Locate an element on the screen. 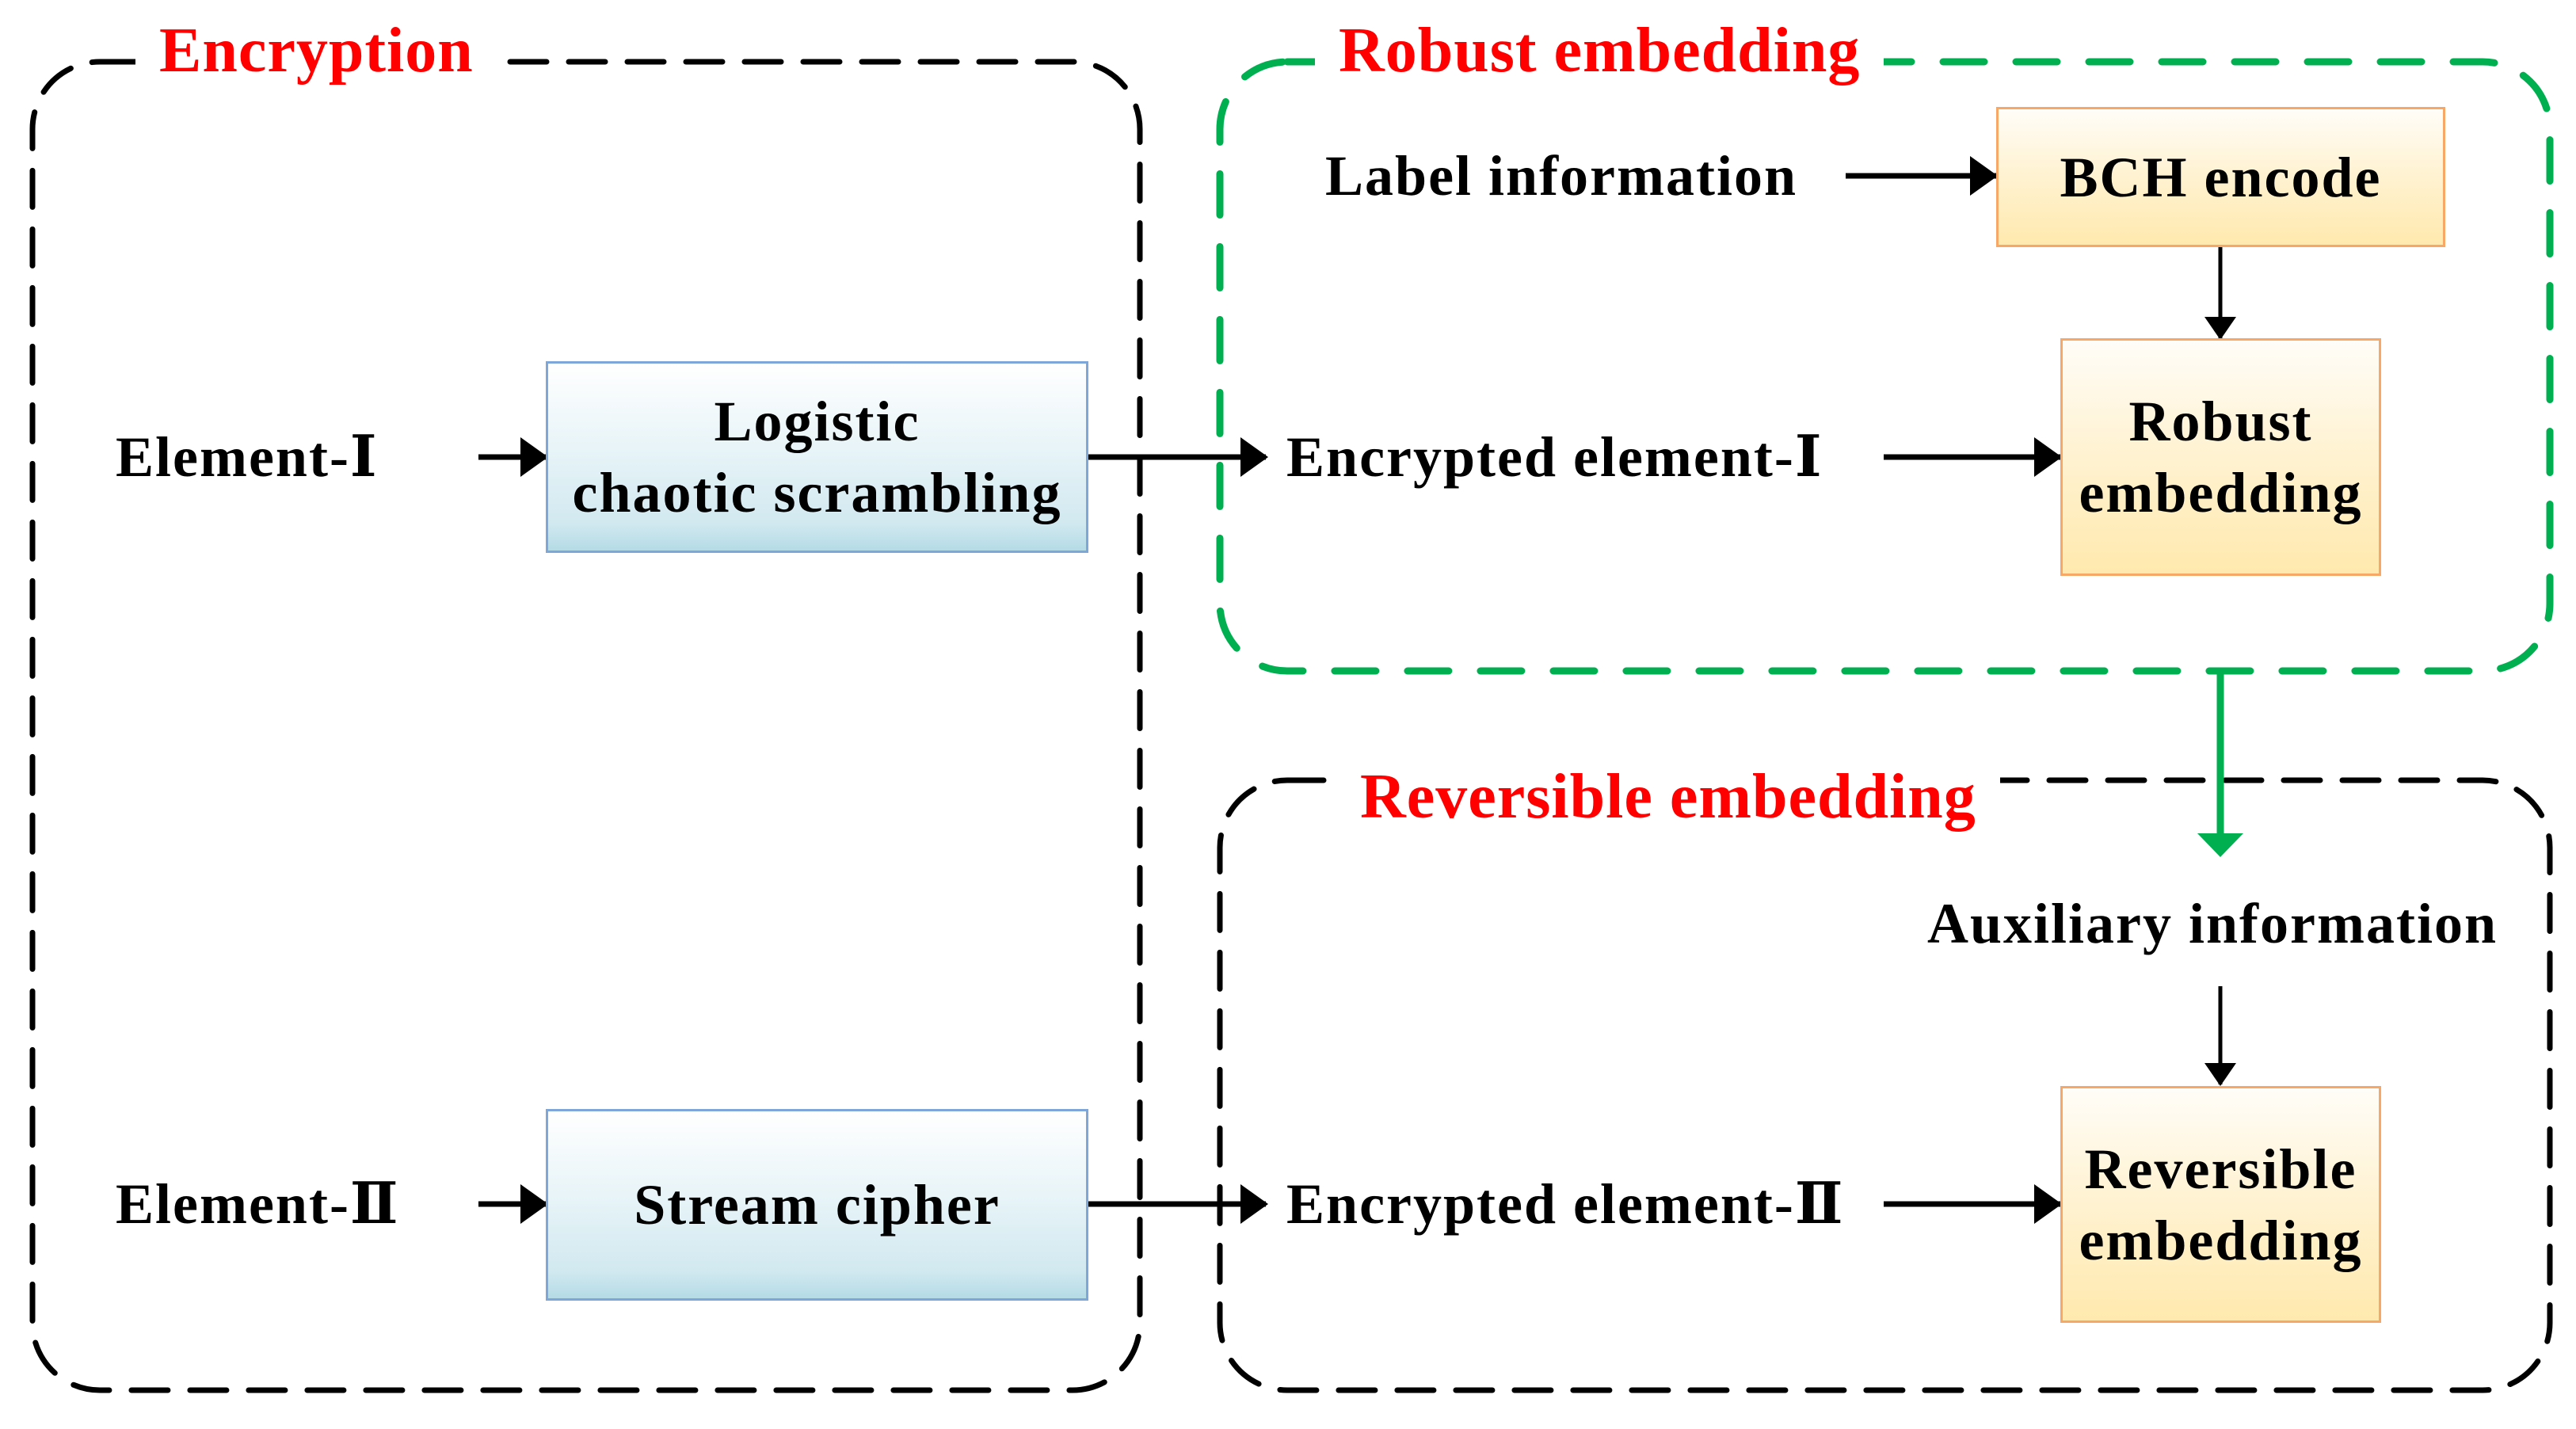 The width and height of the screenshot is (2576, 1429). stream-cipher-box: Stream cipher is located at coordinates (817, 1205).